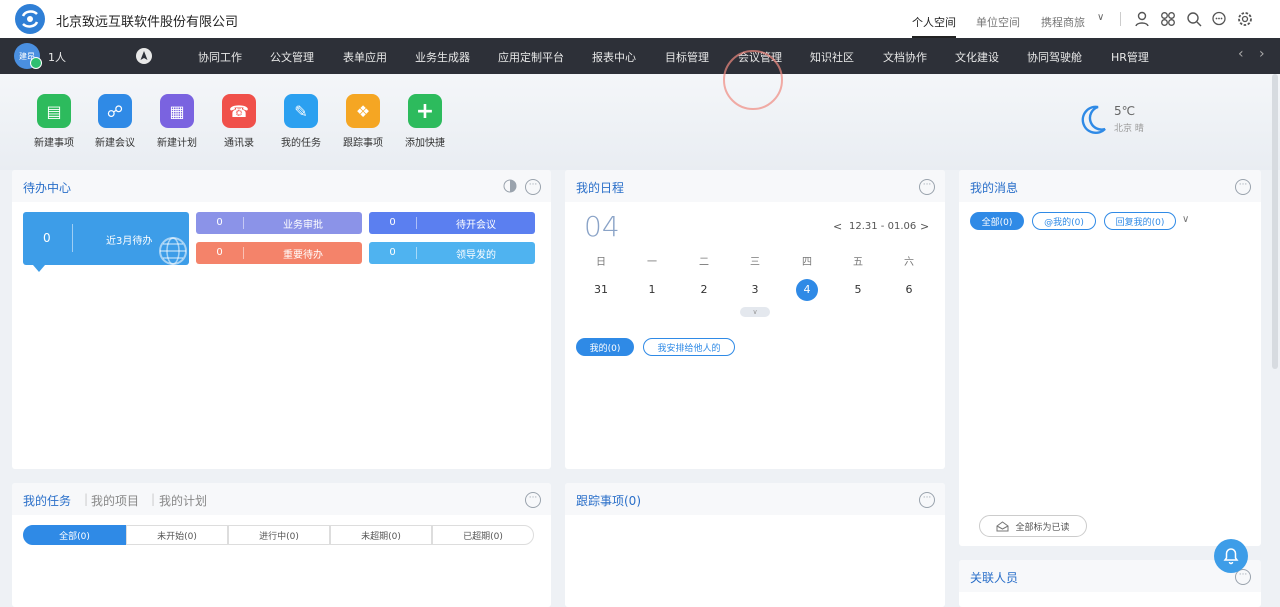 The image size is (1280, 607). I want to click on nav-item: 目标管理, so click(687, 57).